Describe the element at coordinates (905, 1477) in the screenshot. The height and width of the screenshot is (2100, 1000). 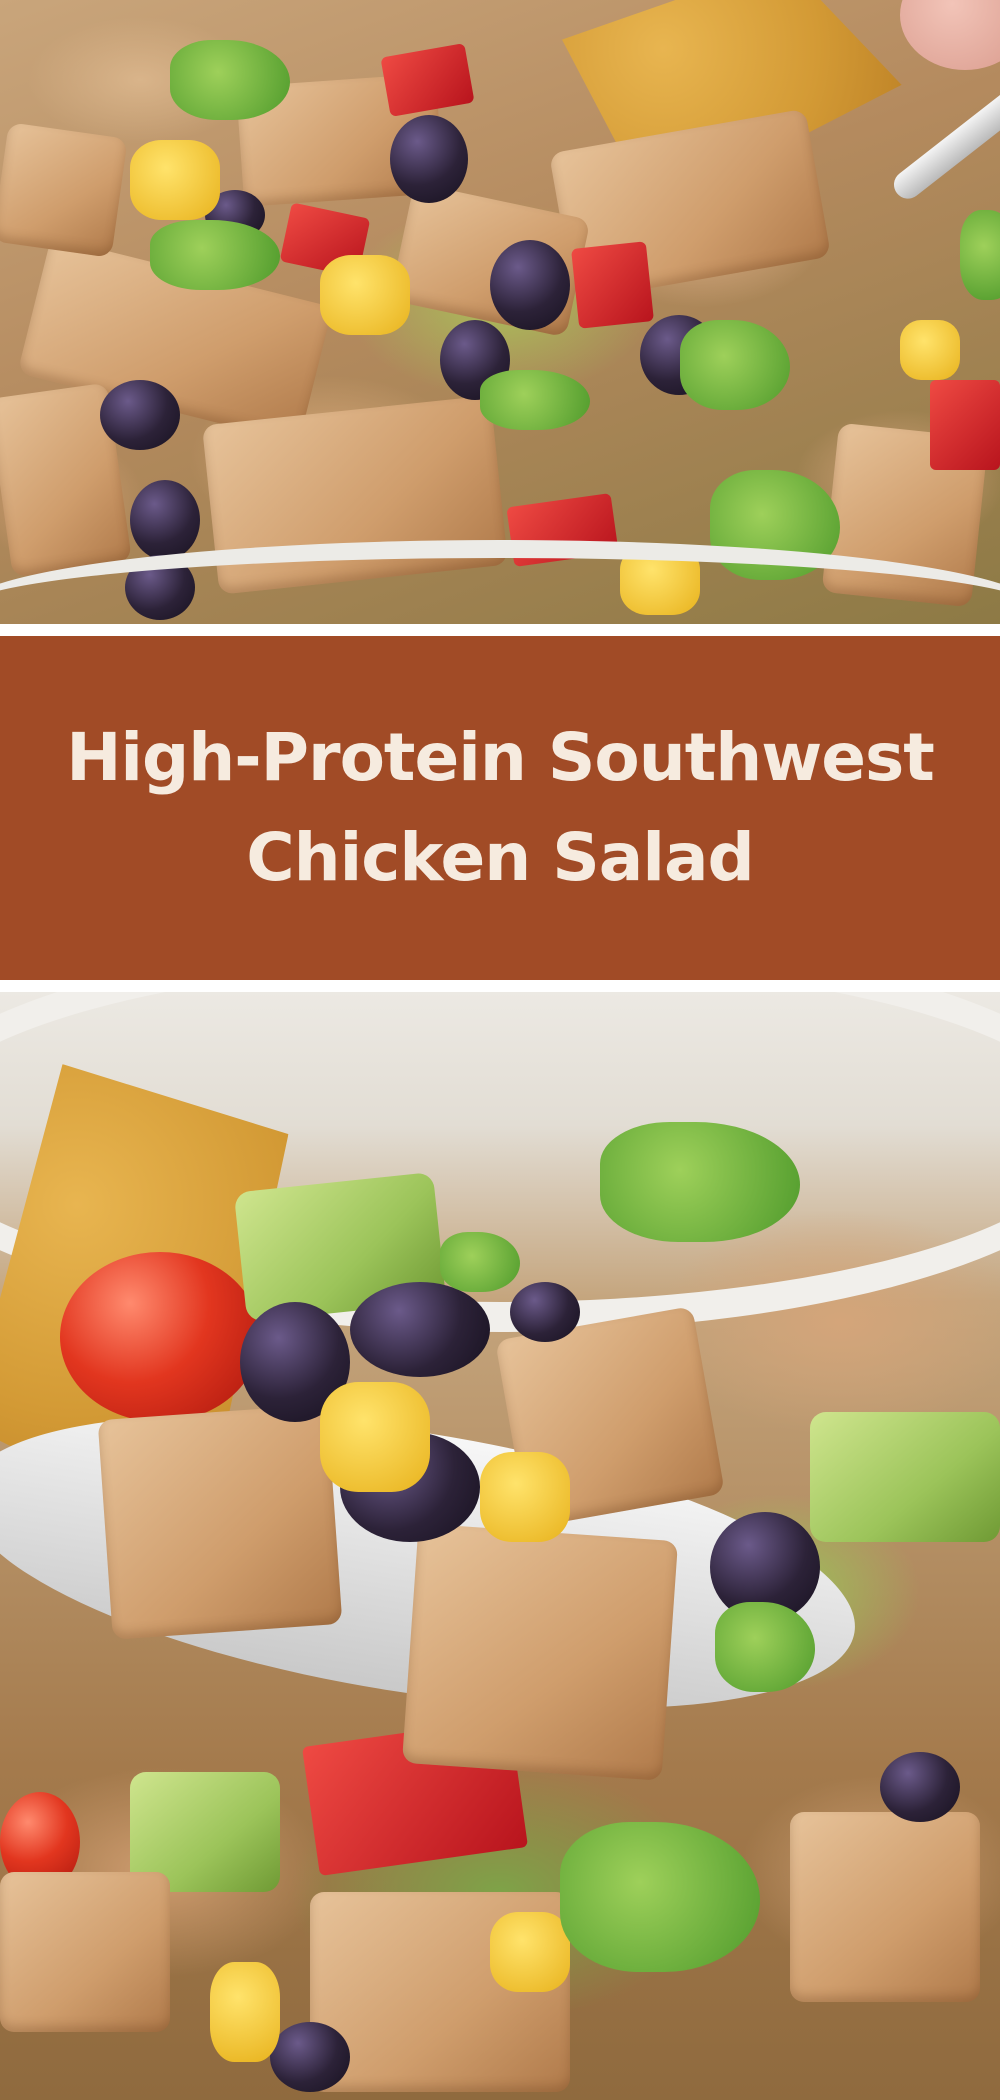
I see `background-avocado` at that location.